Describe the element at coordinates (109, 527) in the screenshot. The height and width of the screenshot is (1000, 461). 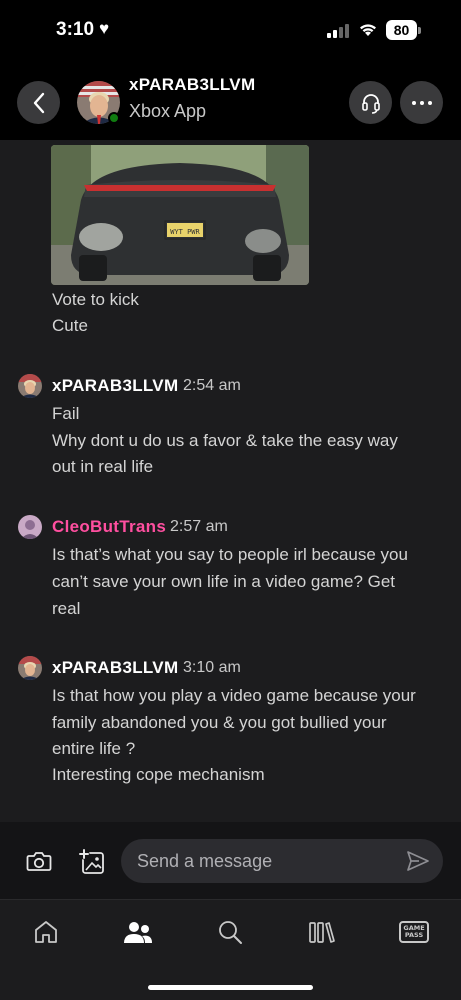
I see `message-author: CleoButTrans` at that location.